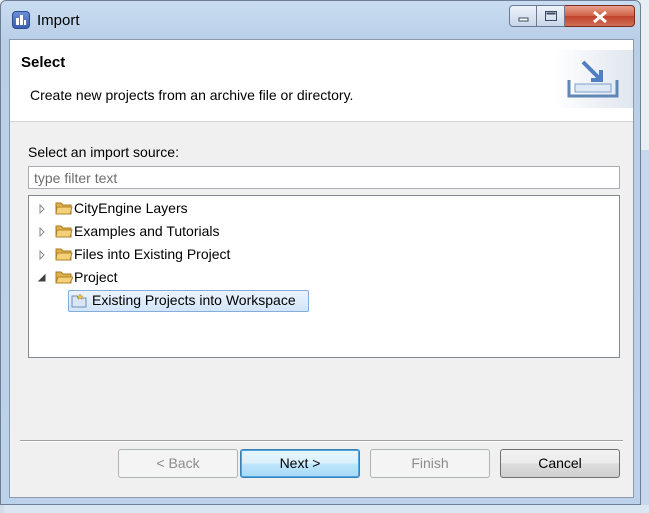  I want to click on filter-field, so click(324, 177).